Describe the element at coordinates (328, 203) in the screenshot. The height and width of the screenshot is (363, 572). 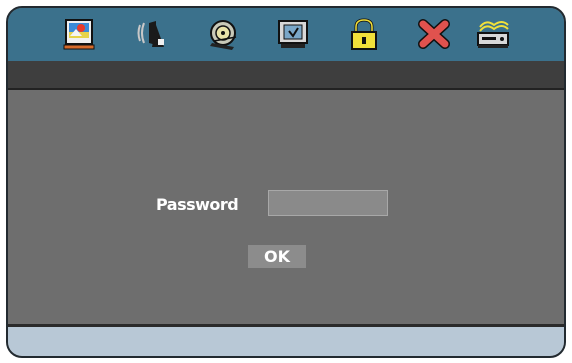
I see `password-input` at that location.